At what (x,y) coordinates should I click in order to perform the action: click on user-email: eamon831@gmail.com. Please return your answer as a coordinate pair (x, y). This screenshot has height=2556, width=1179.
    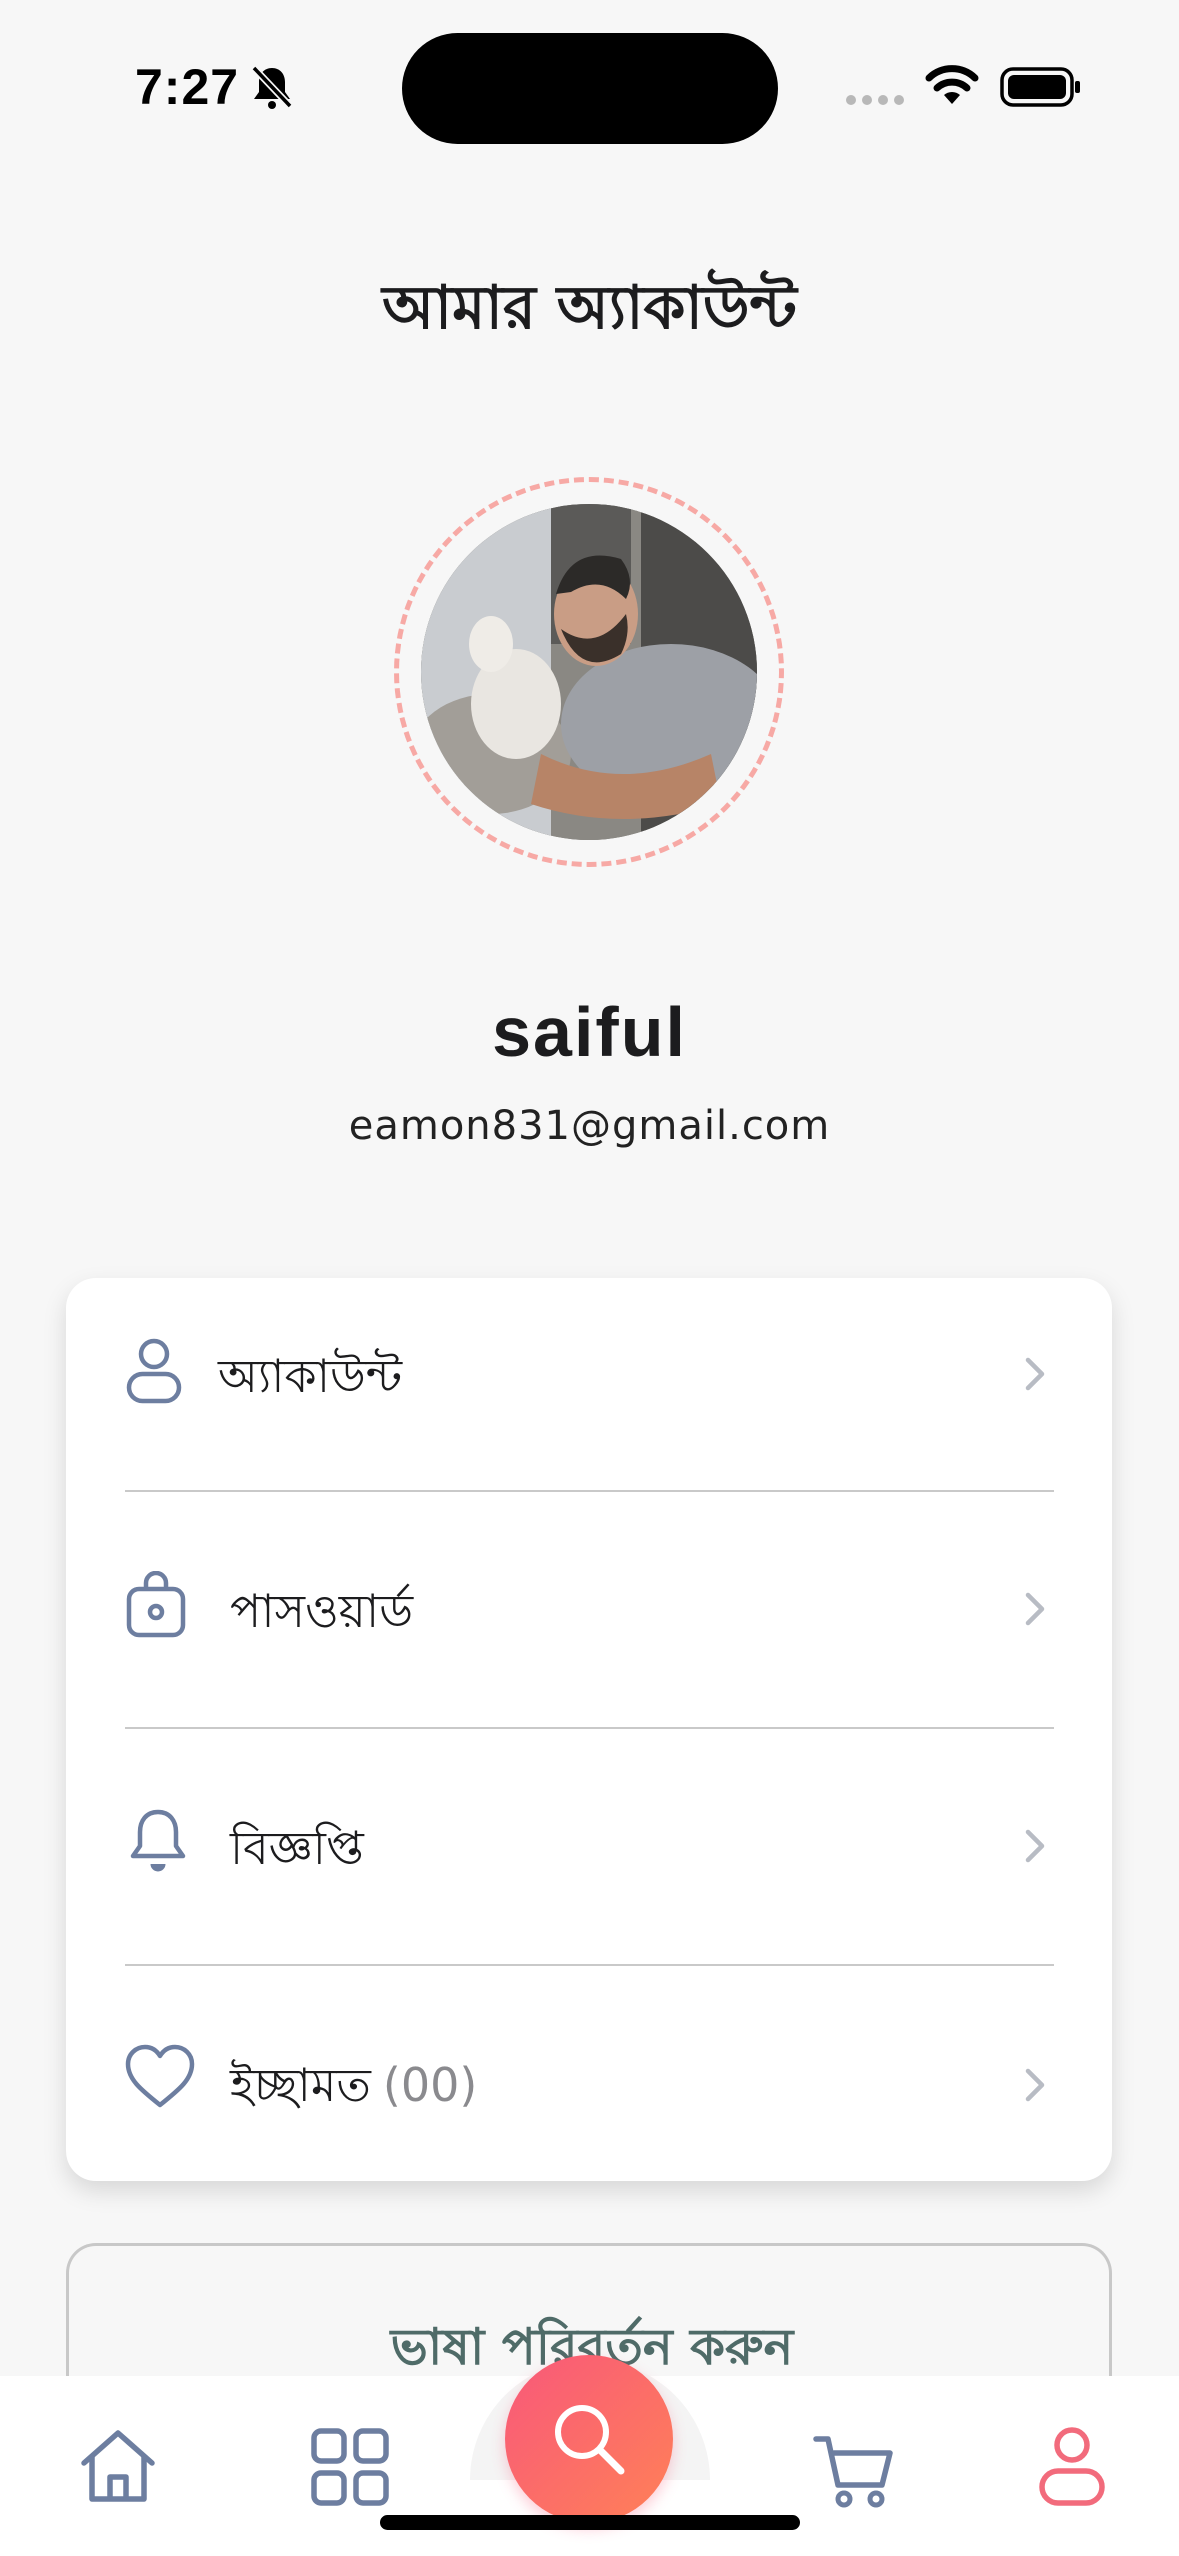
    Looking at the image, I should click on (589, 1126).